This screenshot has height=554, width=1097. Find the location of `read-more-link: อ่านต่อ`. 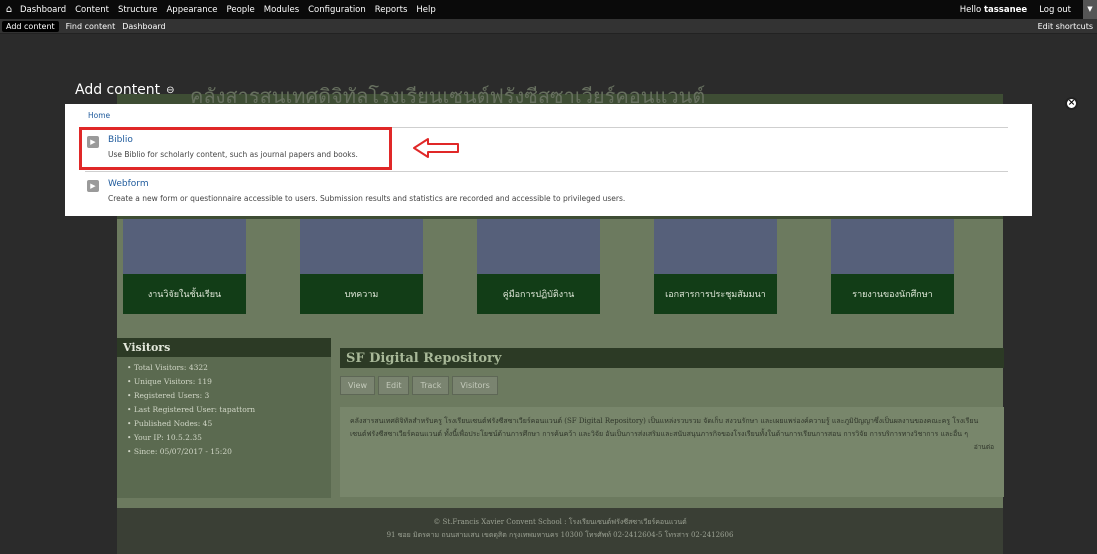

read-more-link: อ่านต่อ is located at coordinates (672, 447).